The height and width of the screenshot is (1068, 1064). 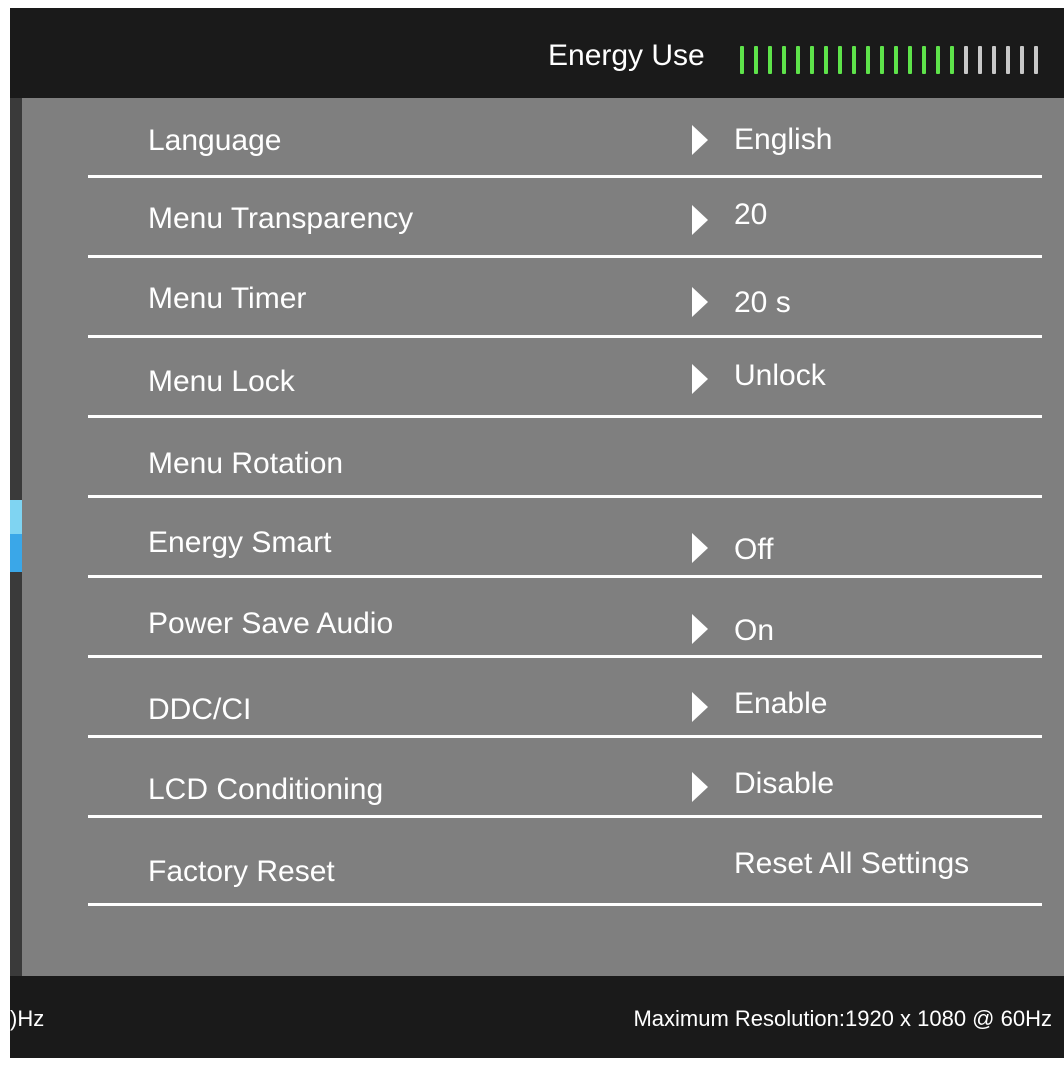 I want to click on menu-item-label: Power Save Audio, so click(x=271, y=623).